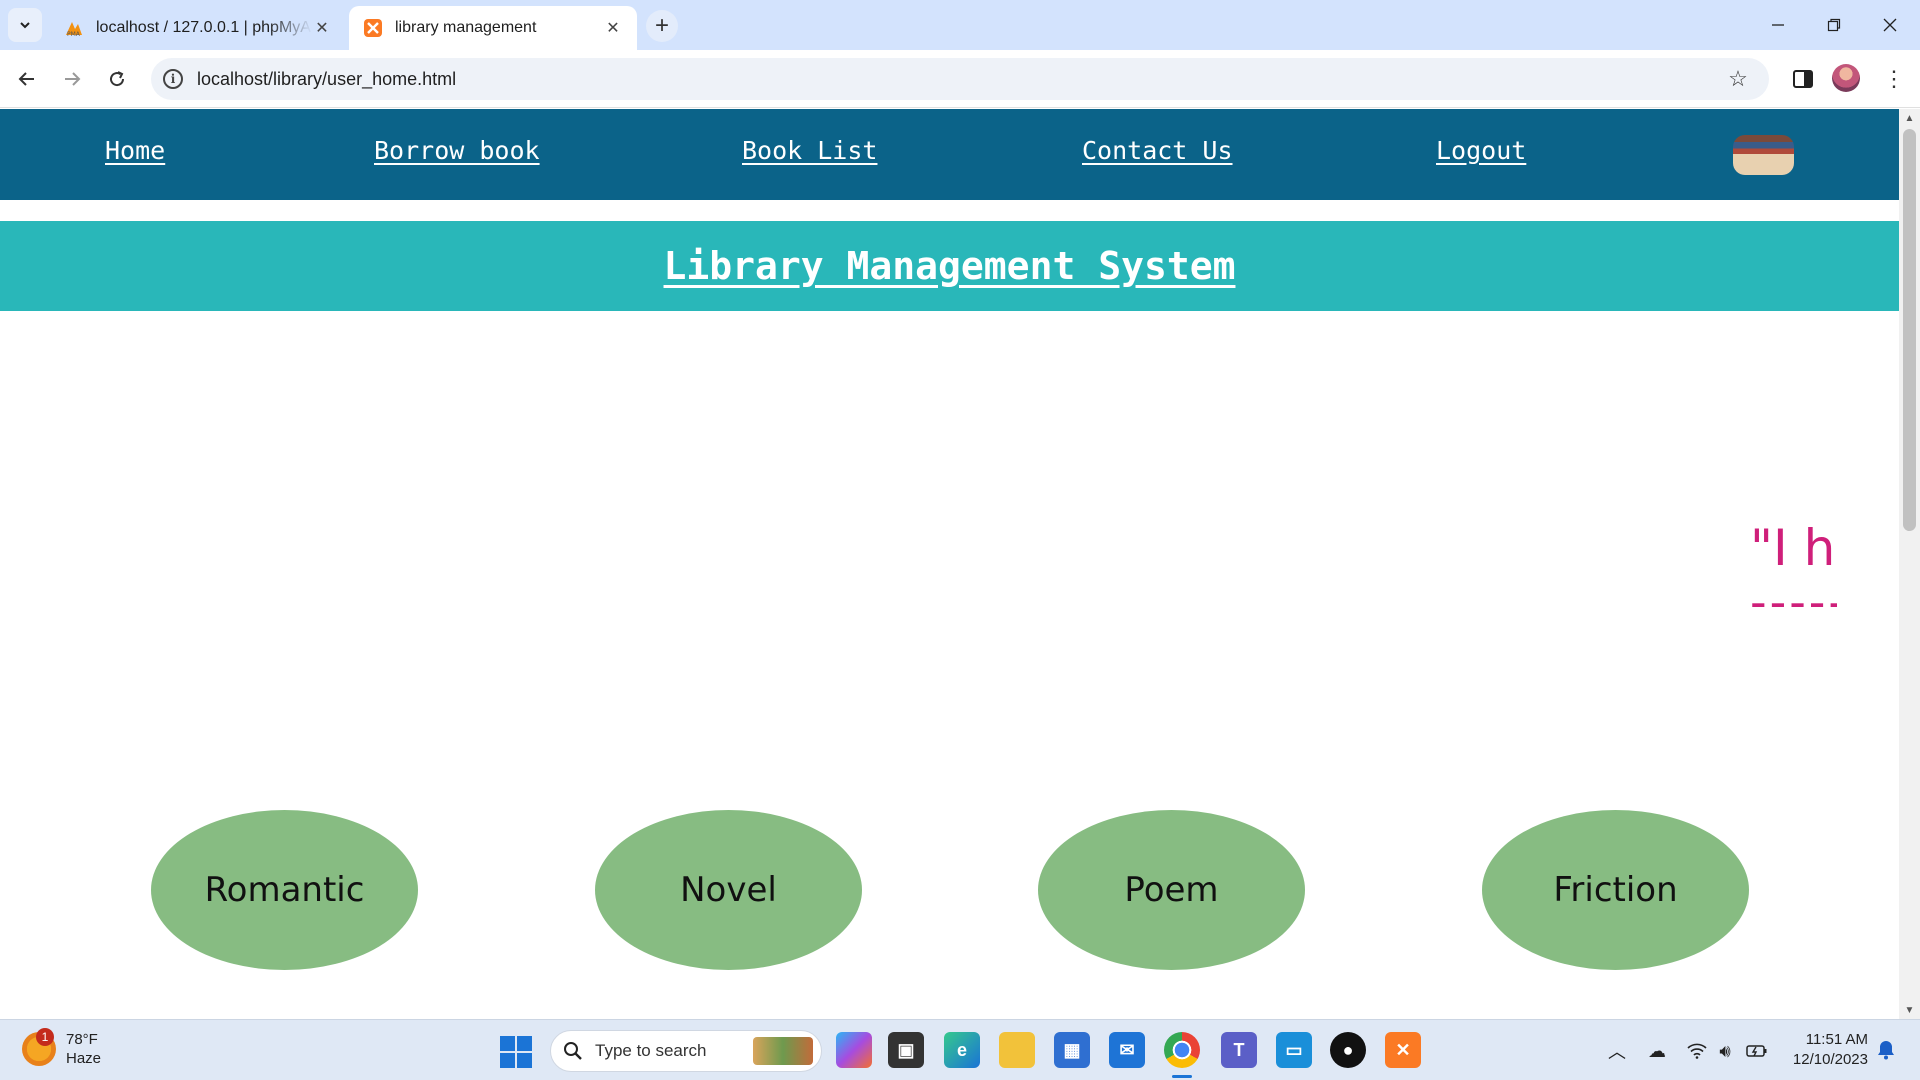  Describe the element at coordinates (1909, 564) in the screenshot. I see `page-scrollbar: ▲ ▼` at that location.